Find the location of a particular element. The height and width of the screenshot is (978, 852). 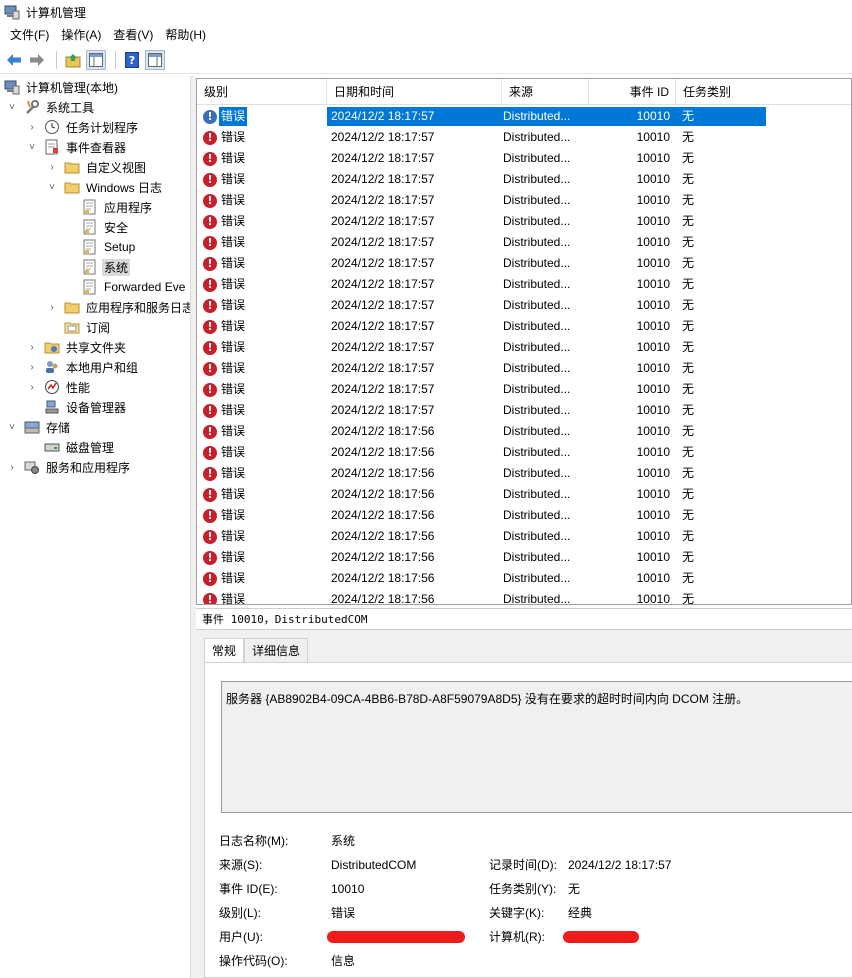

up-folder-button is located at coordinates (73, 60).